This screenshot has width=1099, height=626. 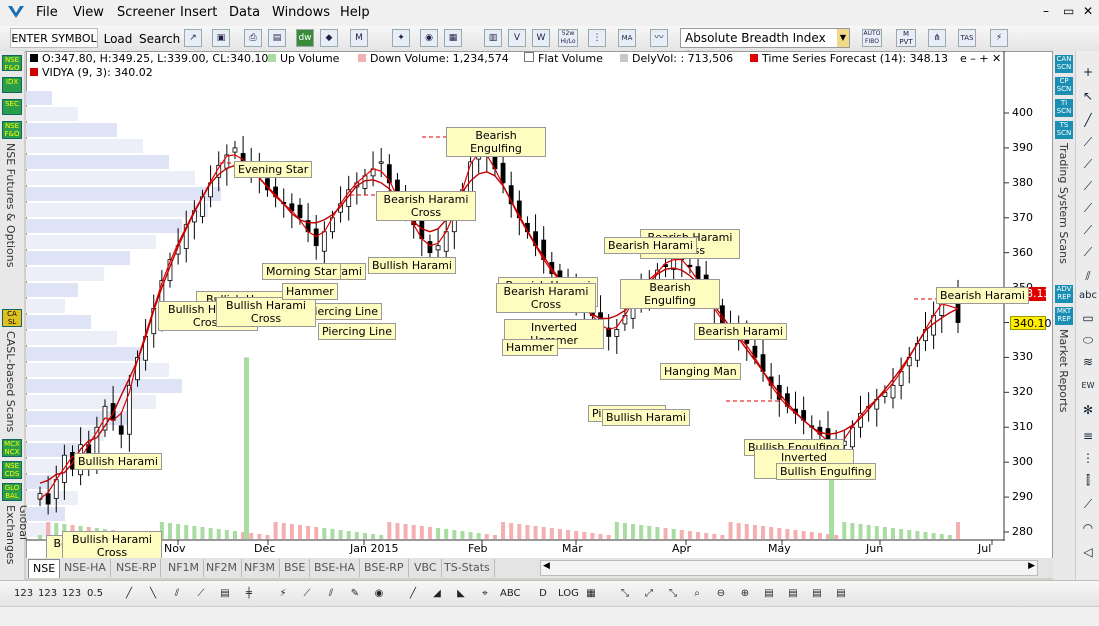 I want to click on bottom-tool-icon: D, so click(x=543, y=594).